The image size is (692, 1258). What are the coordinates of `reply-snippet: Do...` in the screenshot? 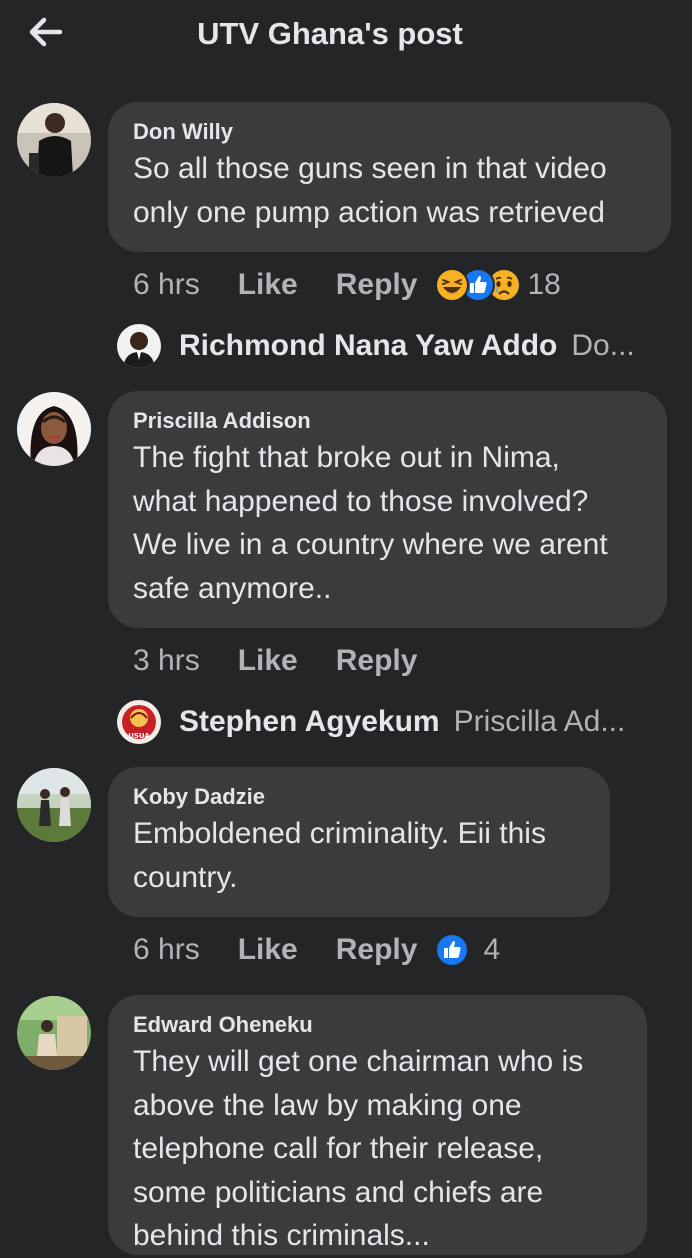 It's located at (603, 345).